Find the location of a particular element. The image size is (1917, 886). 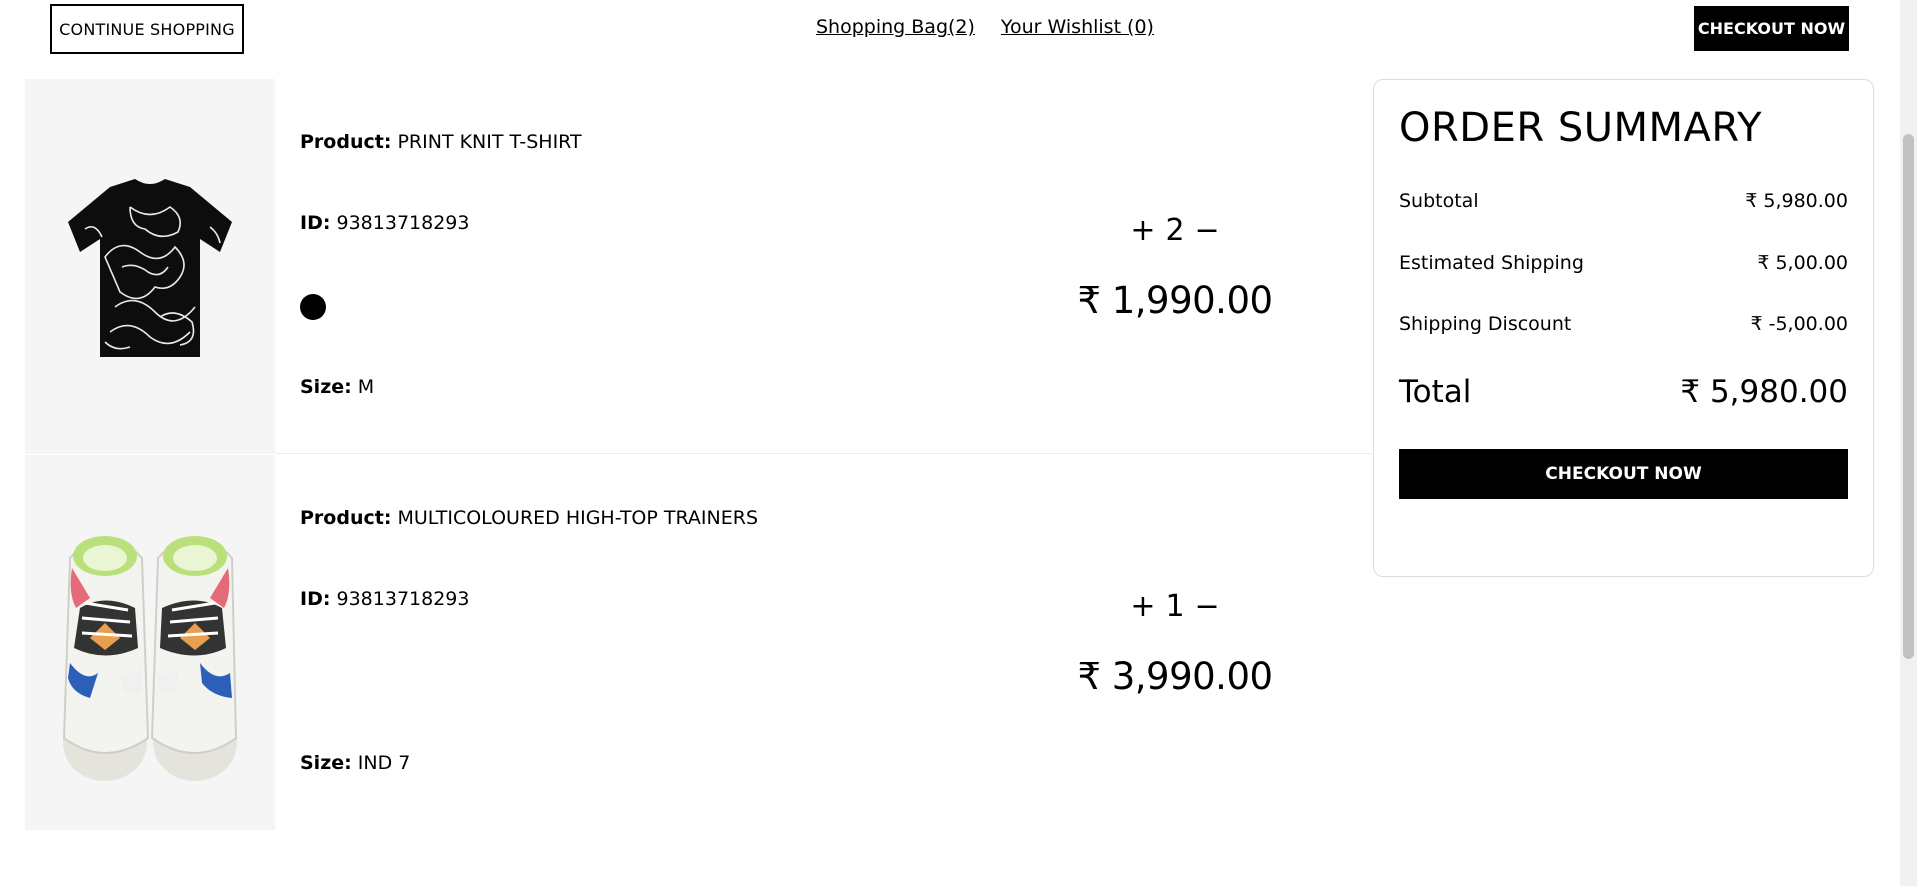

tshirt-image is located at coordinates (150, 267).